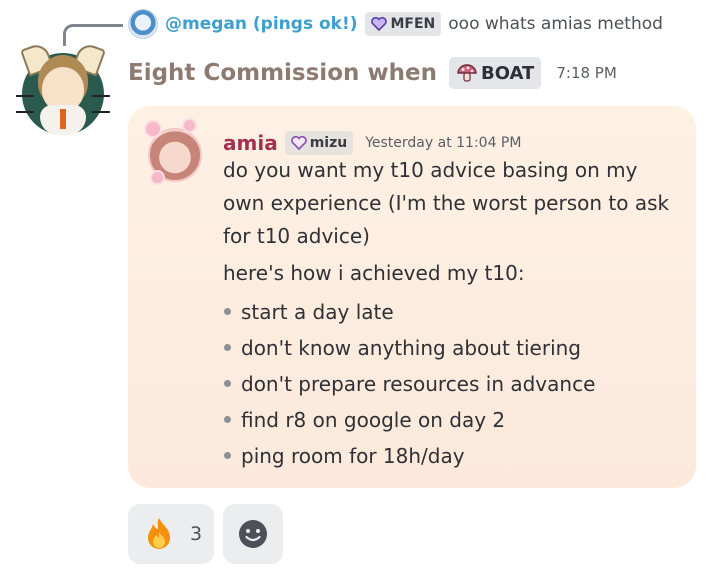  What do you see at coordinates (171, 534) in the screenshot?
I see `fire-reaction-button: 3` at bounding box center [171, 534].